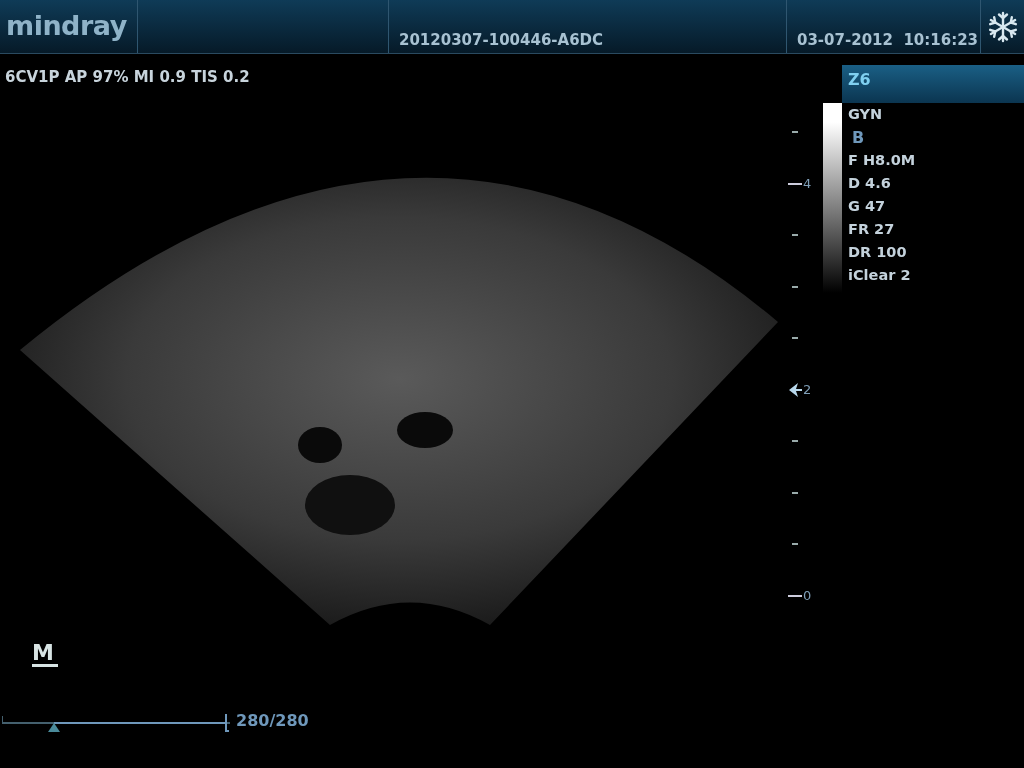 This screenshot has height=768, width=1024. I want to click on panel-title: Z6, so click(933, 84).